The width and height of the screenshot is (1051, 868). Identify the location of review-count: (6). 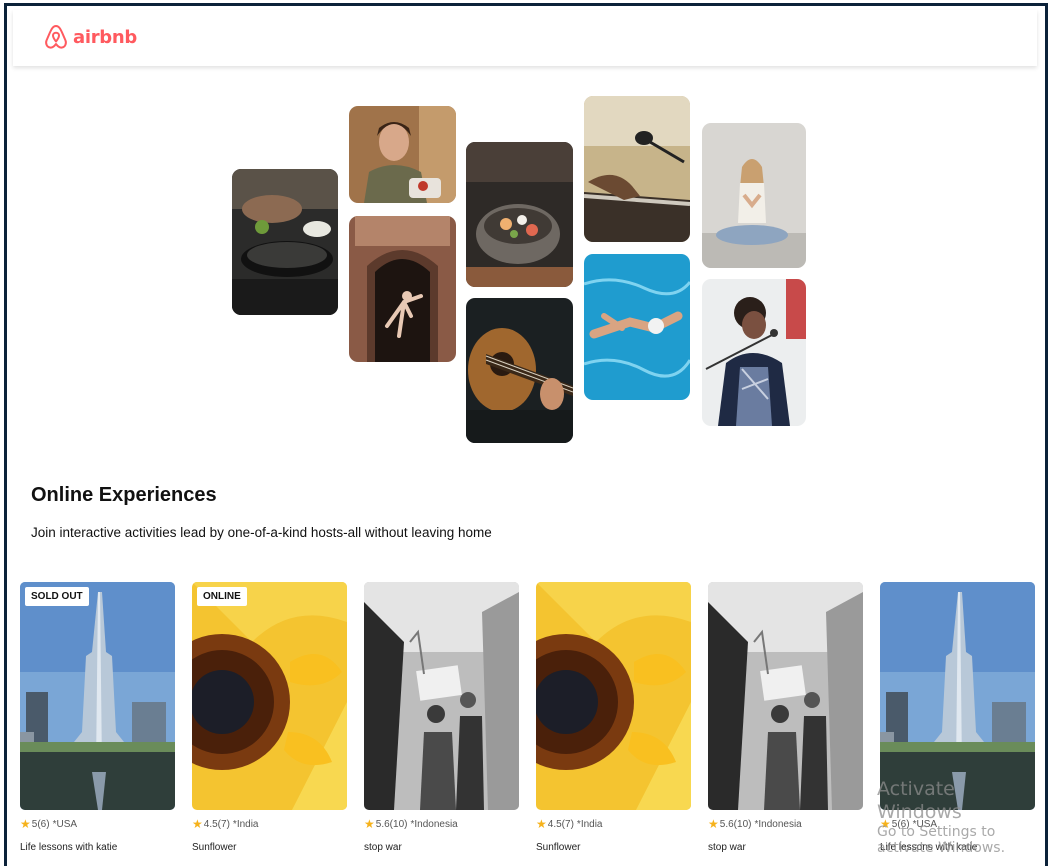
(43, 824).